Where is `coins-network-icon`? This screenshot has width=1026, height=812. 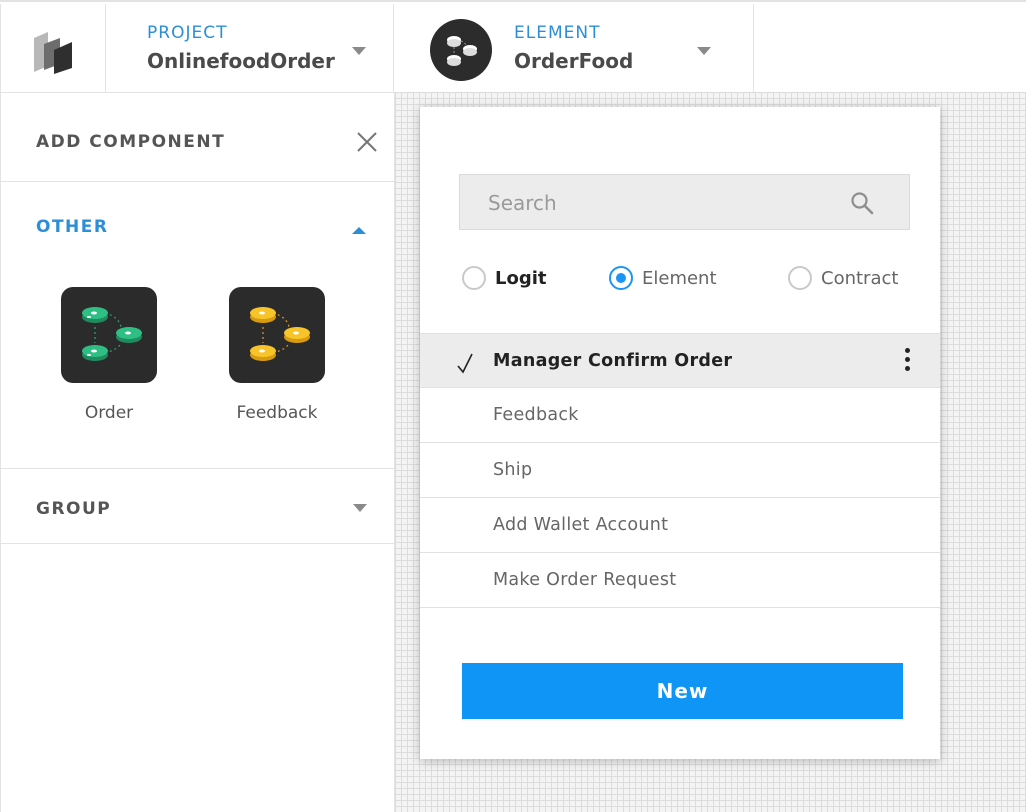 coins-network-icon is located at coordinates (462, 51).